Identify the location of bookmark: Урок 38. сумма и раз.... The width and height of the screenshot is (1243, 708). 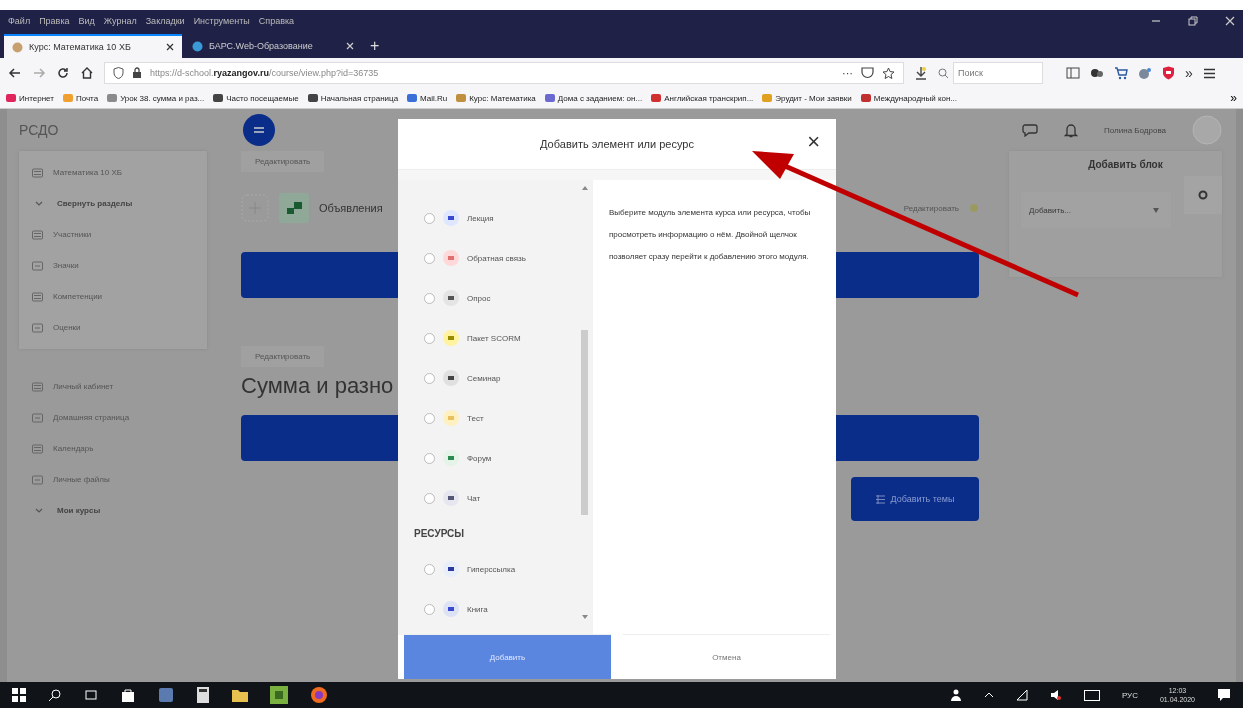
(156, 98).